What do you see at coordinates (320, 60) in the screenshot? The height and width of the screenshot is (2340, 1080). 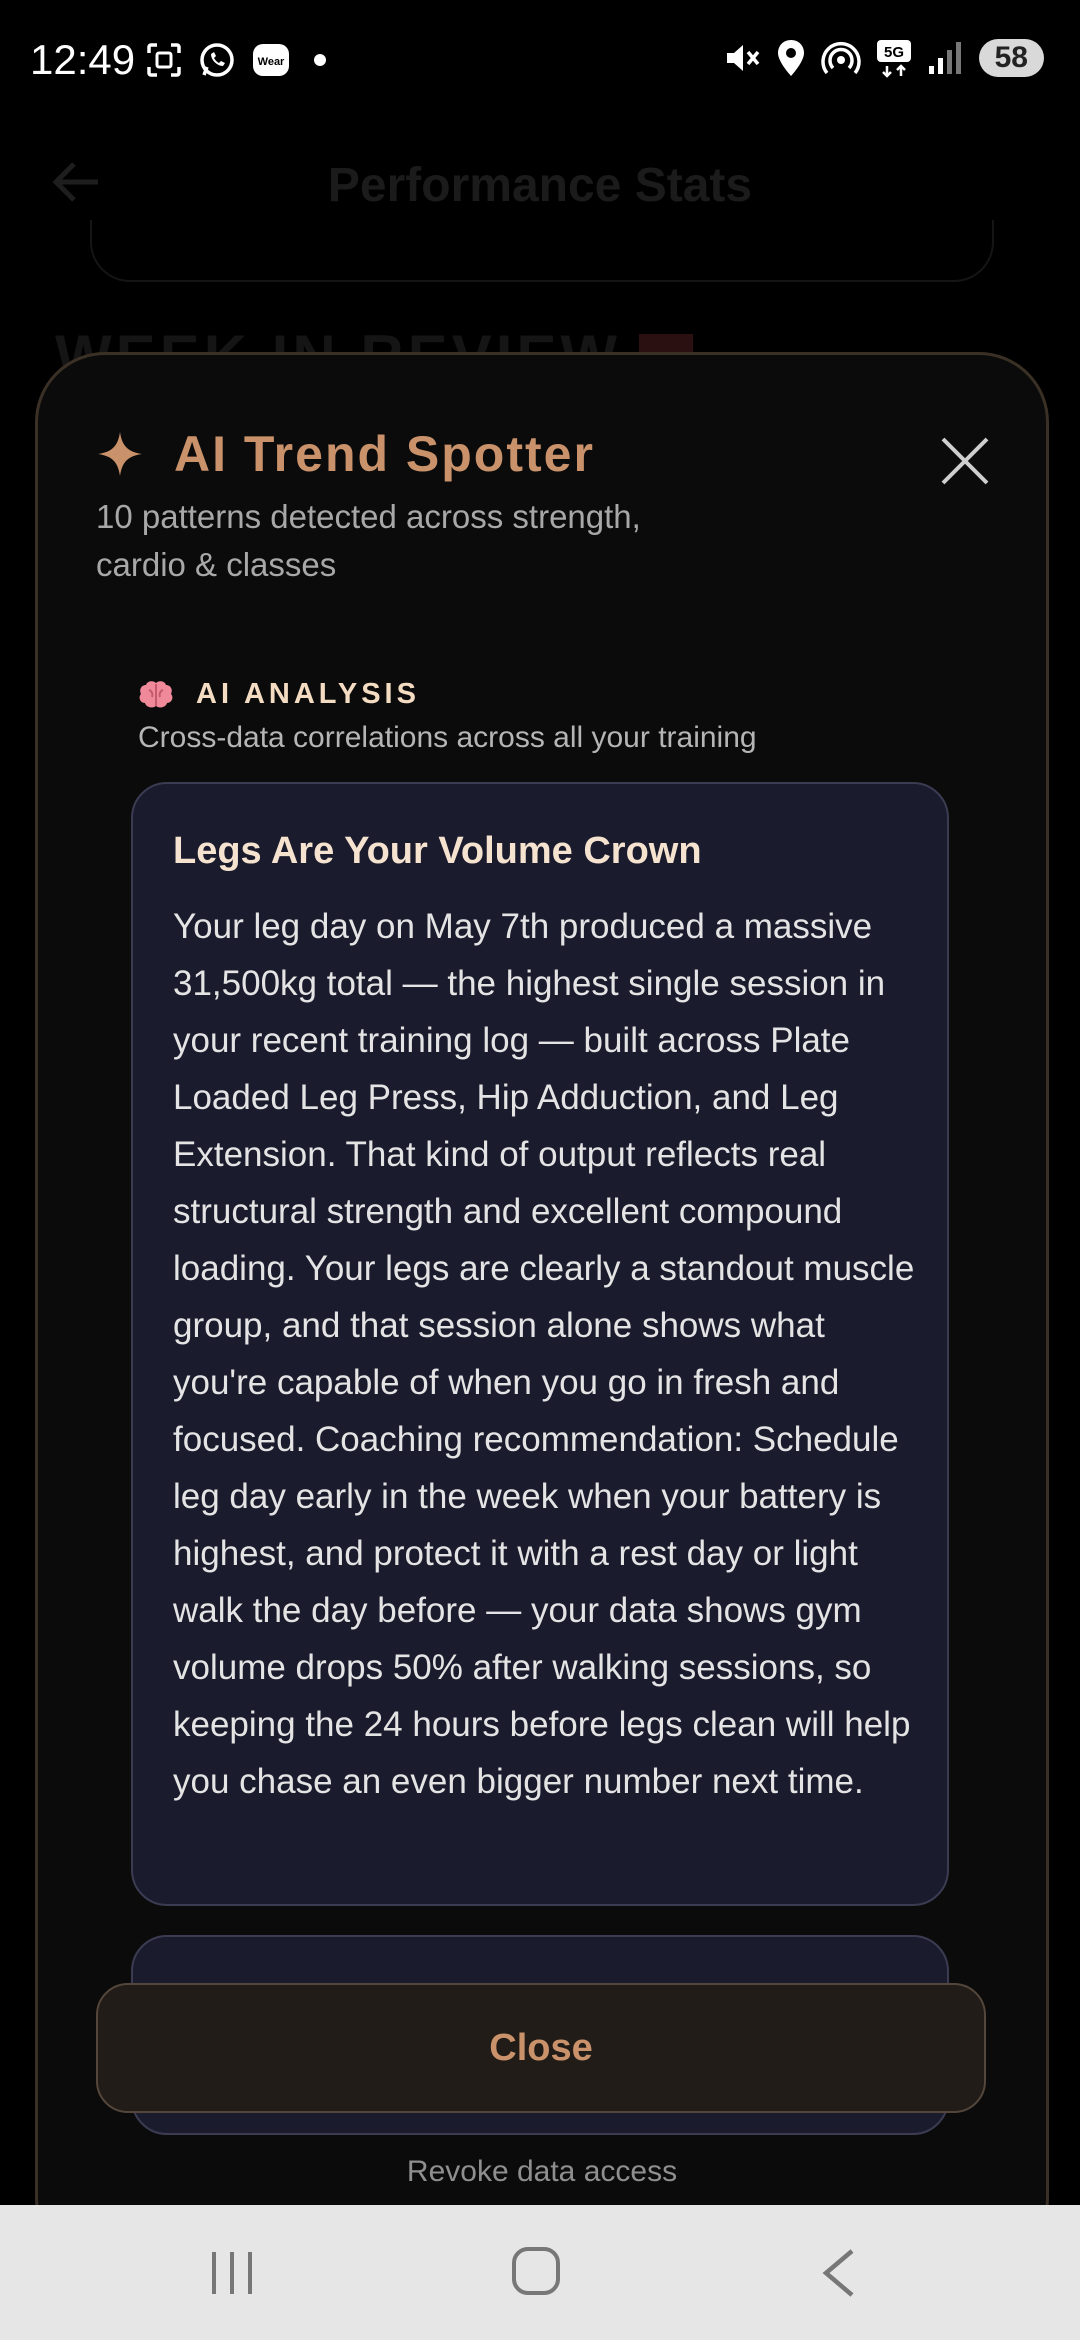 I see `dot-icon` at bounding box center [320, 60].